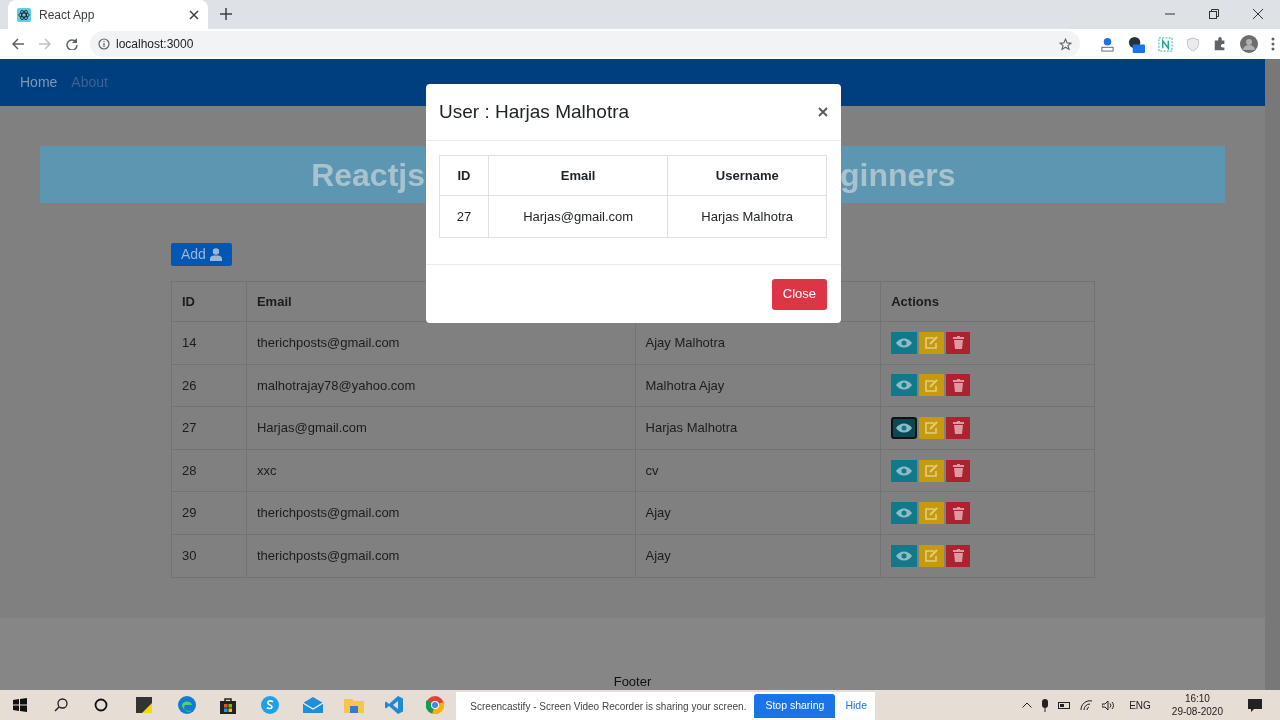 Image resolution: width=1280 pixels, height=720 pixels. I want to click on table-cell: xxc, so click(441, 470).